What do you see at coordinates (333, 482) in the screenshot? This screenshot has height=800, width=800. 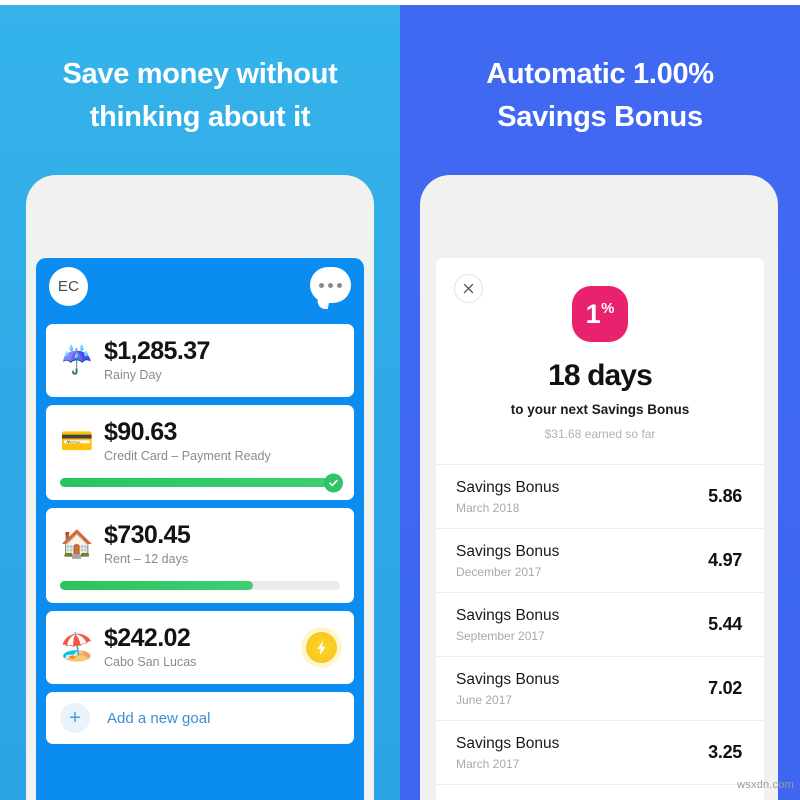 I see `check-circle-icon` at bounding box center [333, 482].